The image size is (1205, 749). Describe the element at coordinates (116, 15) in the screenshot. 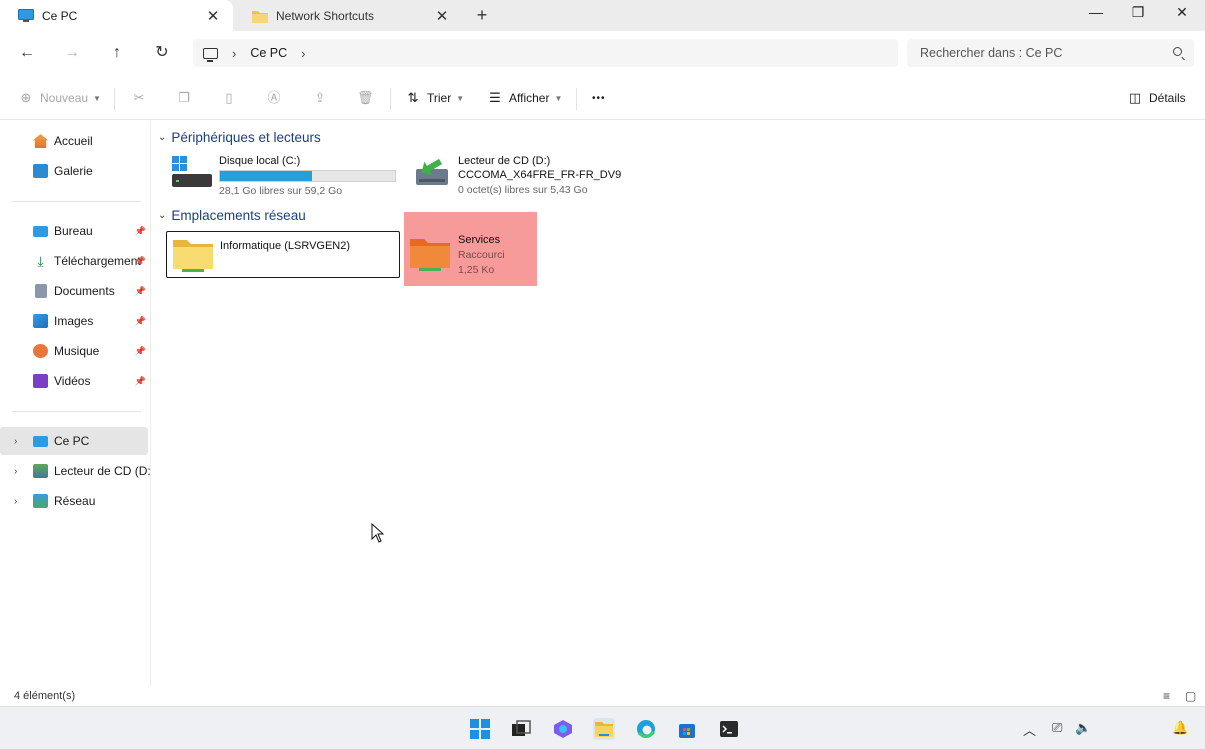

I see `tab-ce-pc: Ce PC ✕` at that location.